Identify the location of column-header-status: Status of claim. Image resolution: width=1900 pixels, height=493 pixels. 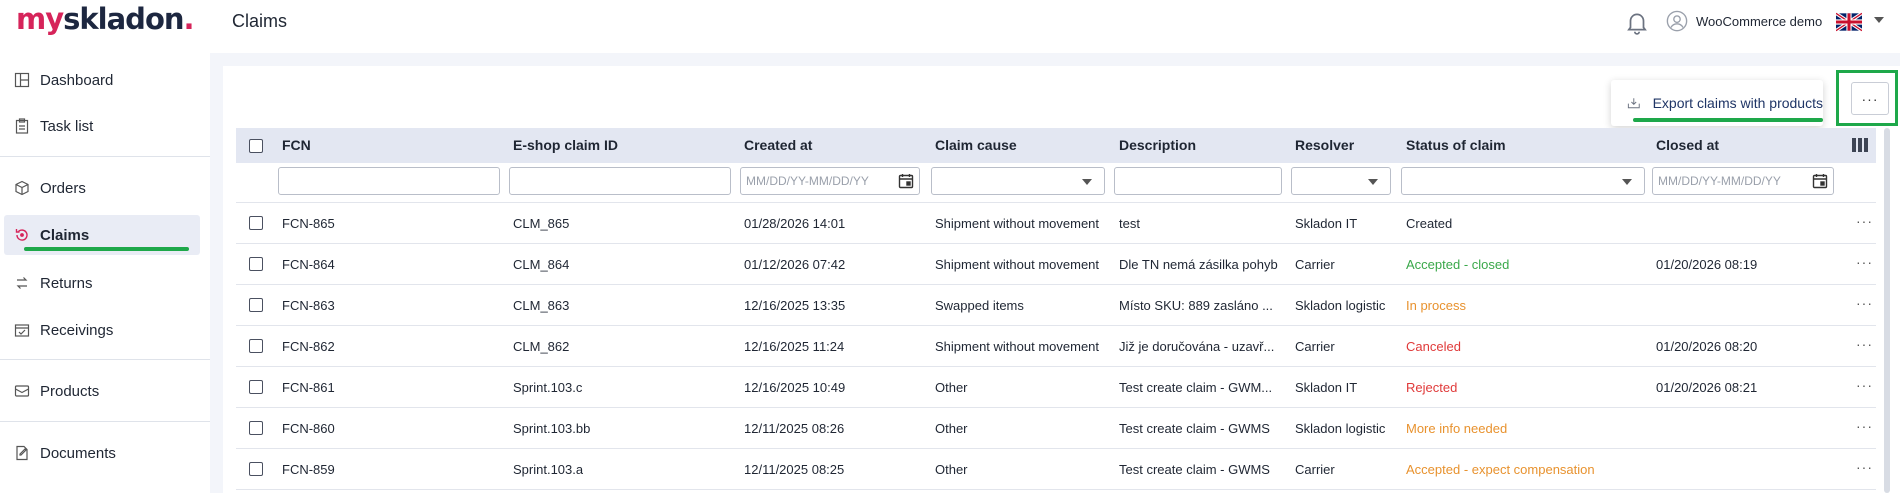
(1456, 145).